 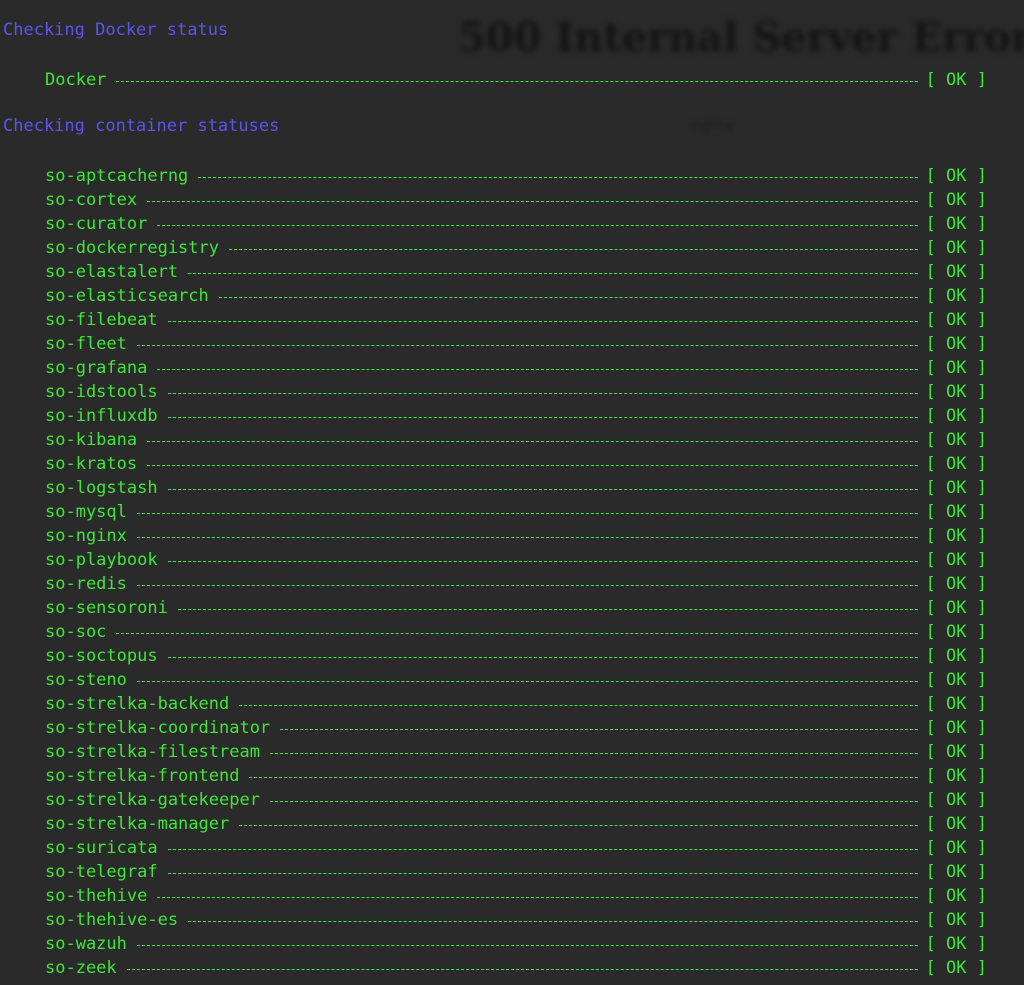 What do you see at coordinates (96, 224) in the screenshot?
I see `container-name: so-curator` at bounding box center [96, 224].